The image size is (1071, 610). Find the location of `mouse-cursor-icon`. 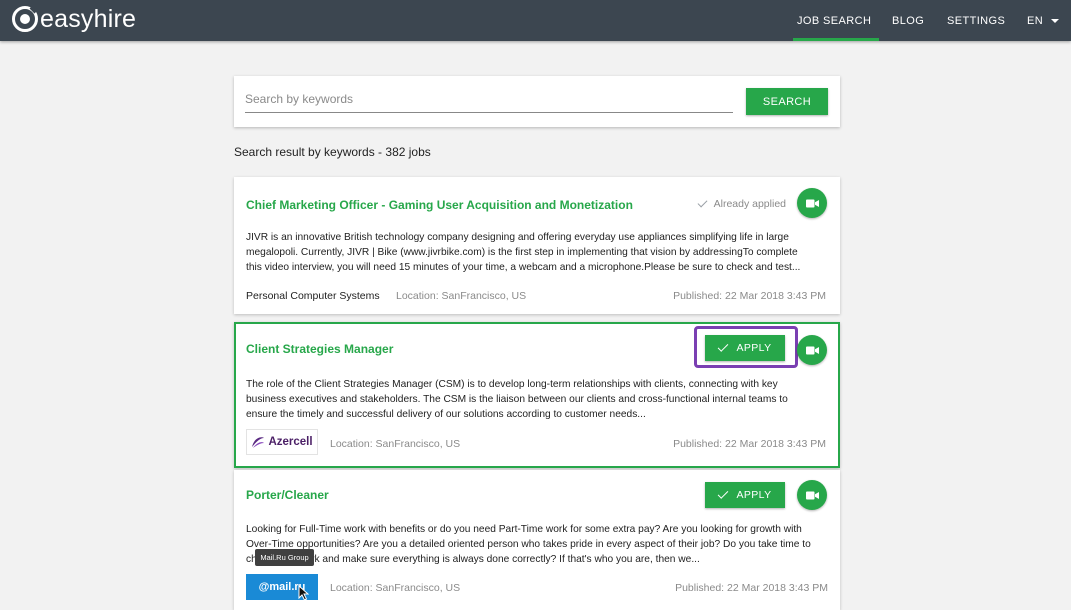

mouse-cursor-icon is located at coordinates (303, 593).